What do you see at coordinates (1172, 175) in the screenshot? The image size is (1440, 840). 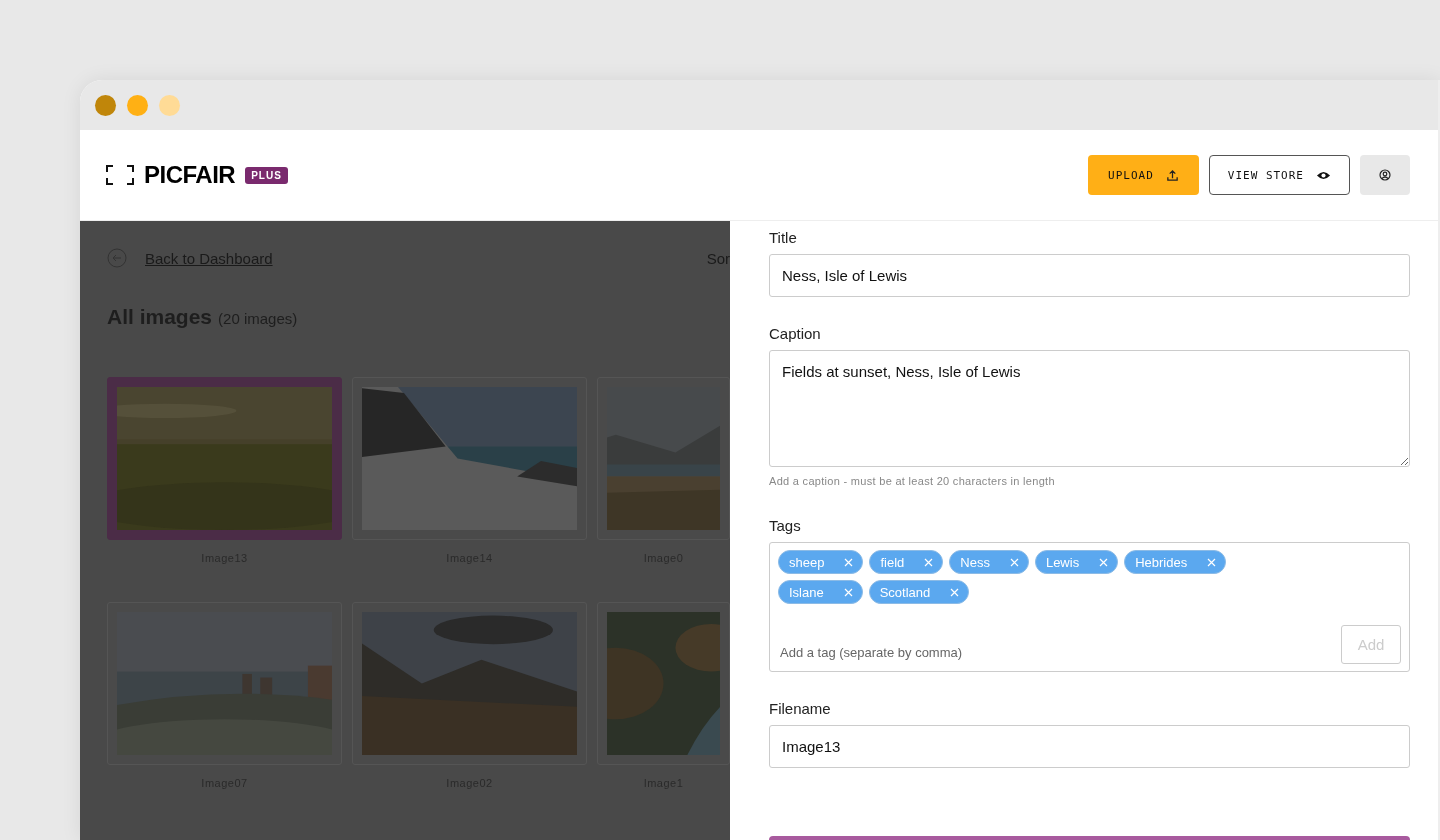 I see `upload-icon` at bounding box center [1172, 175].